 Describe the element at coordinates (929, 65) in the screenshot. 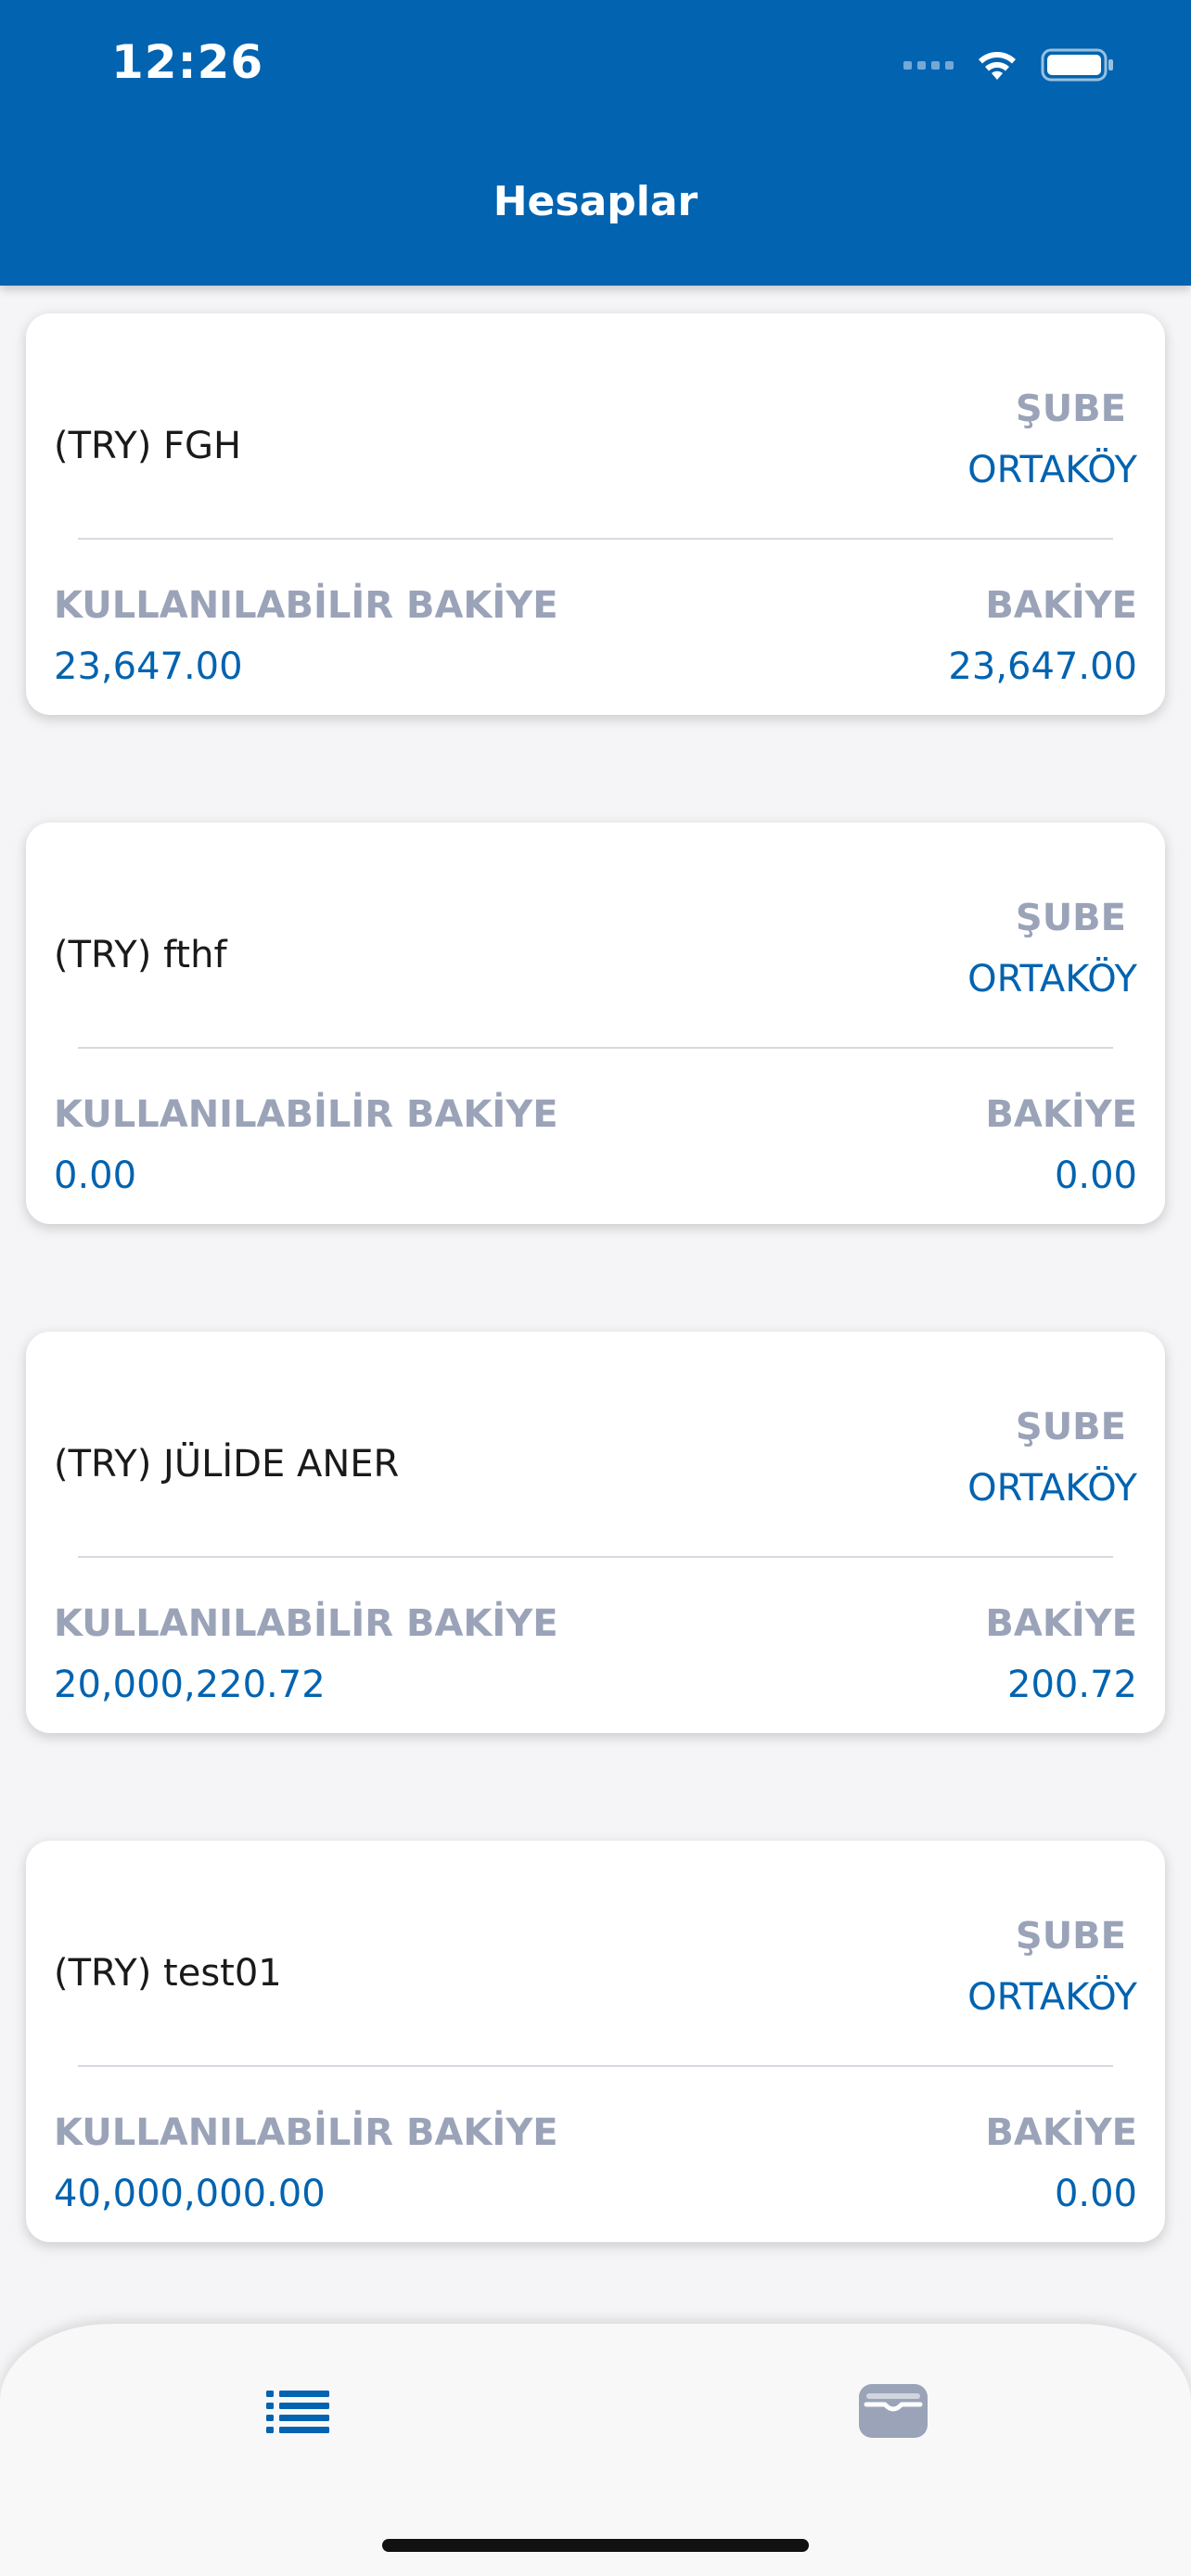

I see `cellular-signal-icon` at that location.